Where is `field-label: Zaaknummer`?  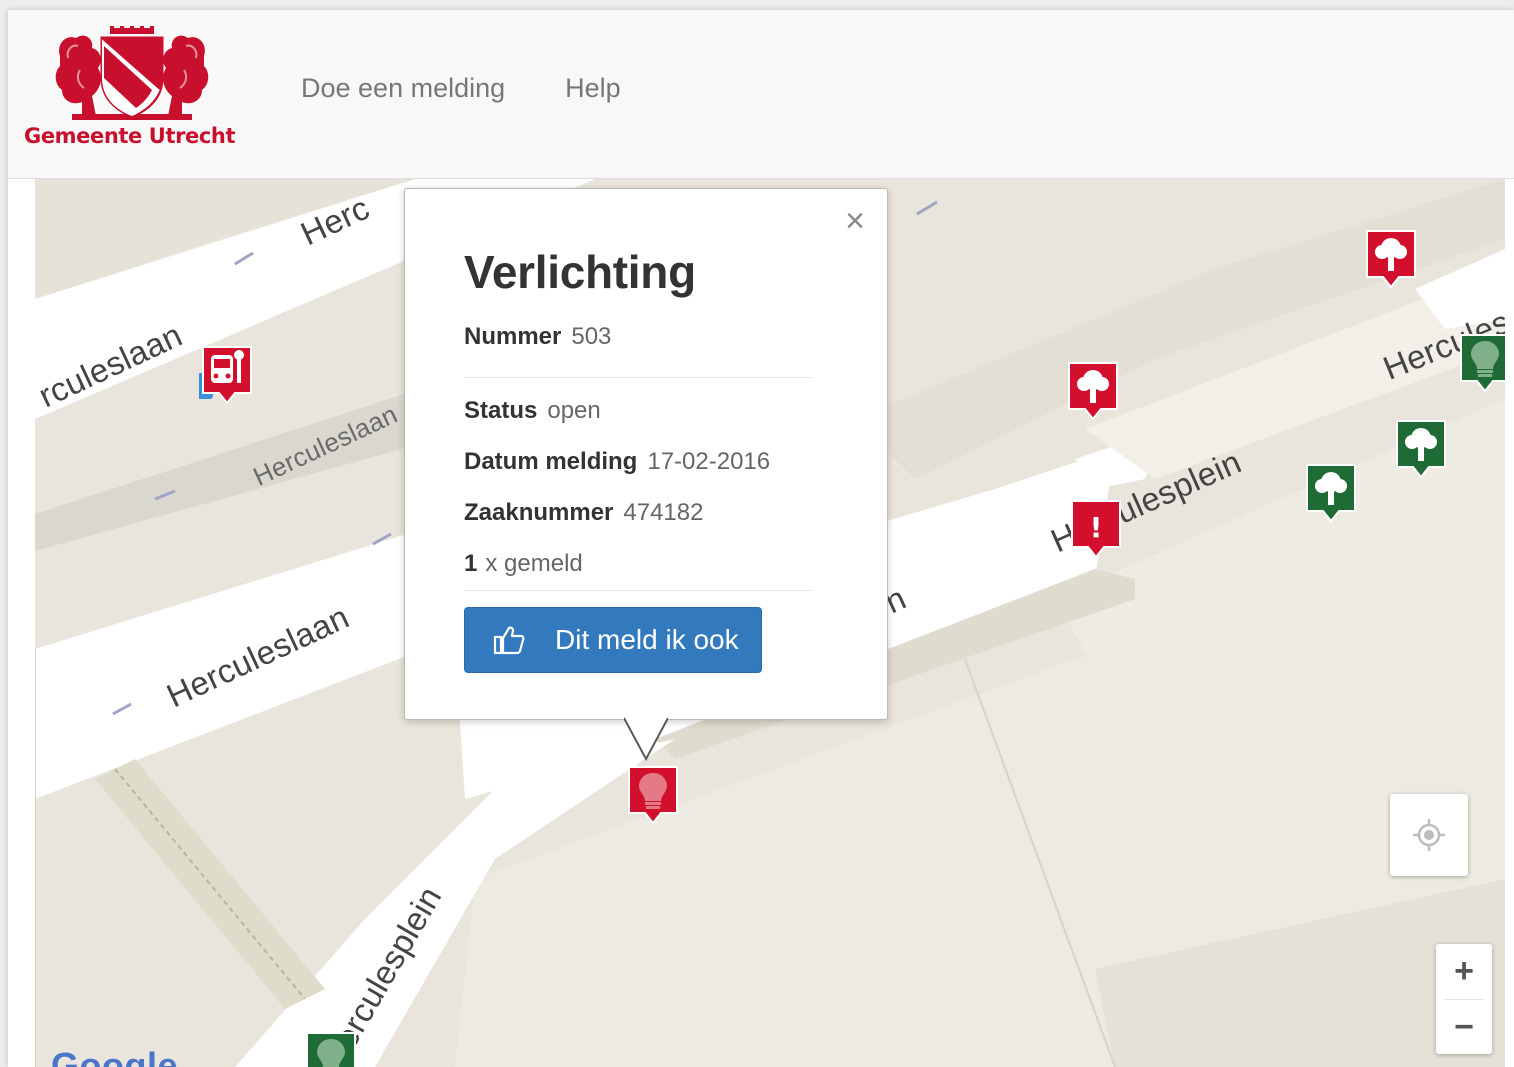
field-label: Zaaknummer is located at coordinates (539, 512).